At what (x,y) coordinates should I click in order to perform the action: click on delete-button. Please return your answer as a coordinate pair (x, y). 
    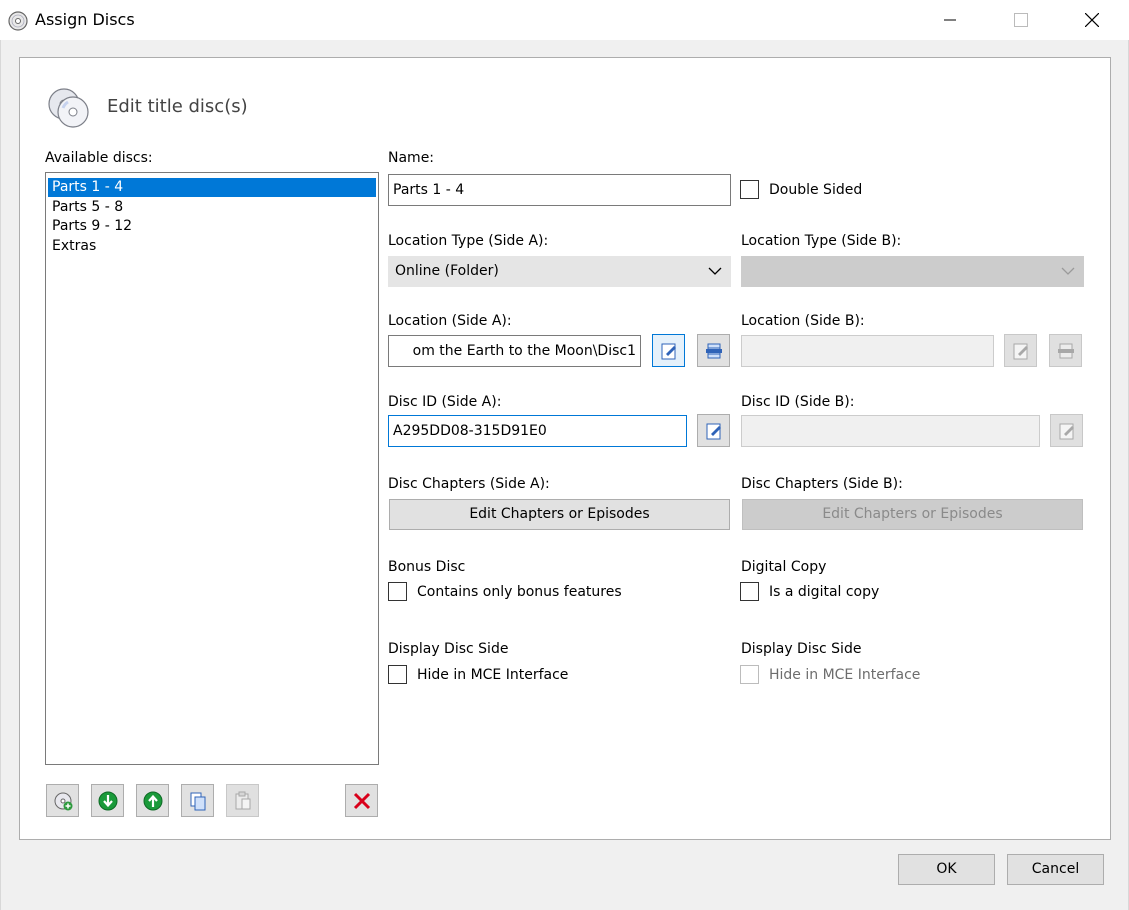
    Looking at the image, I should click on (361, 800).